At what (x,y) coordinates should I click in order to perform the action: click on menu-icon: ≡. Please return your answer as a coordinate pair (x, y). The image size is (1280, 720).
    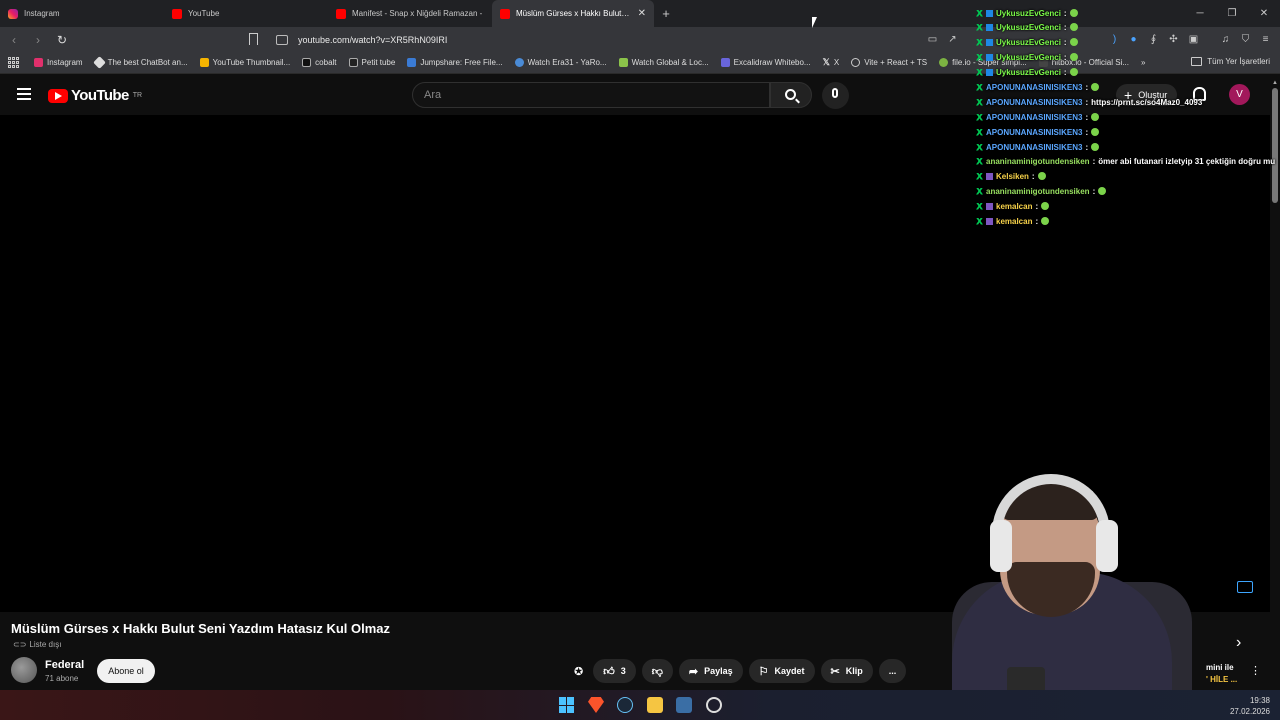
    Looking at the image, I should click on (1265, 39).